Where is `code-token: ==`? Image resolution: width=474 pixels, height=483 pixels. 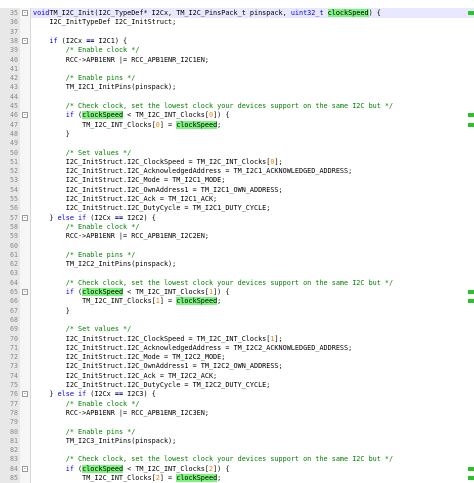
code-token: == is located at coordinates (119, 394).